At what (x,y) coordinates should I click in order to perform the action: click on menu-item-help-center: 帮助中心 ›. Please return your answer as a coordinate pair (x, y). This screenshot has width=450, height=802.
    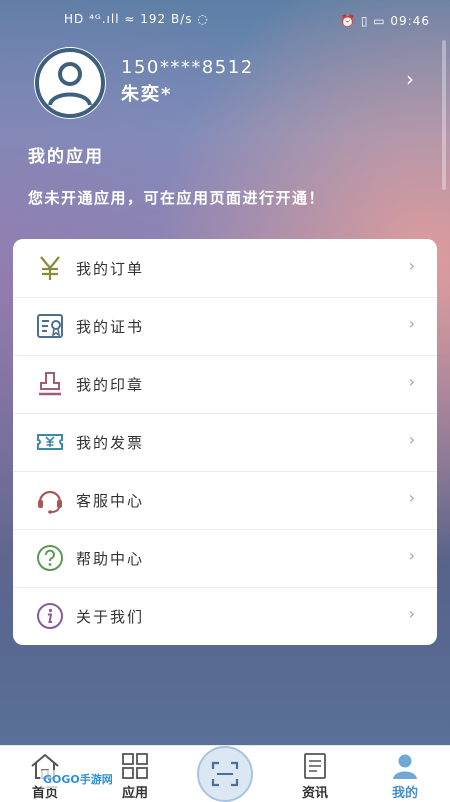
    Looking at the image, I should click on (225, 558).